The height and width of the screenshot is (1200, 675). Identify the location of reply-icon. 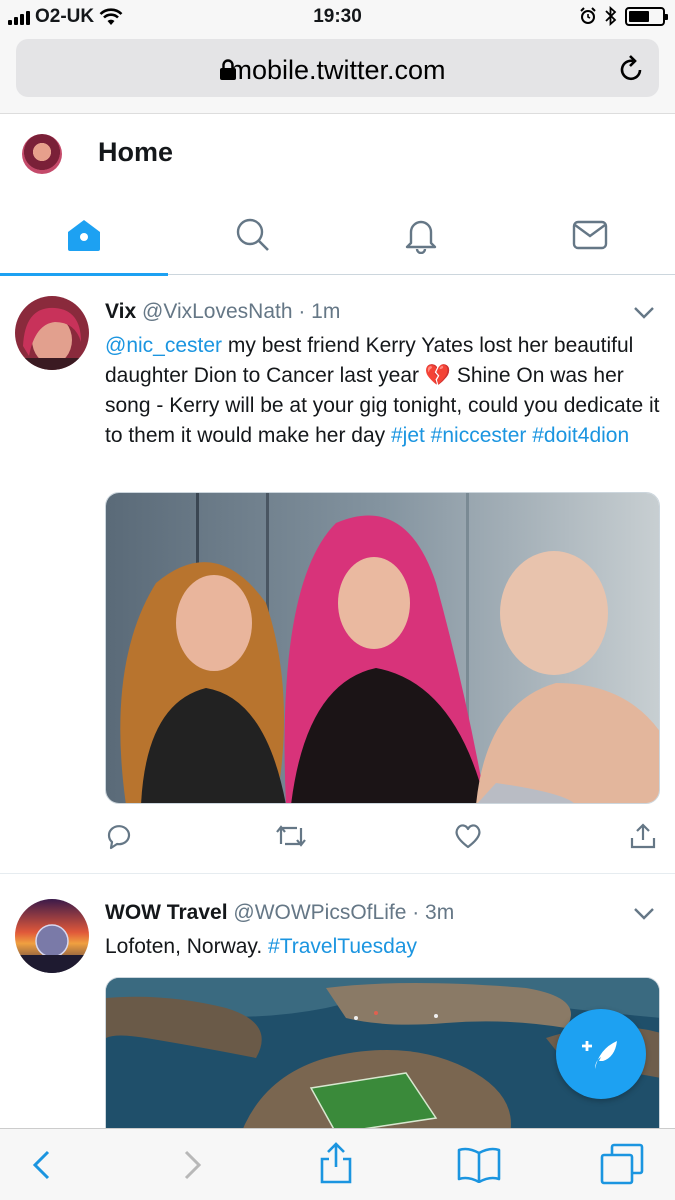
(119, 836).